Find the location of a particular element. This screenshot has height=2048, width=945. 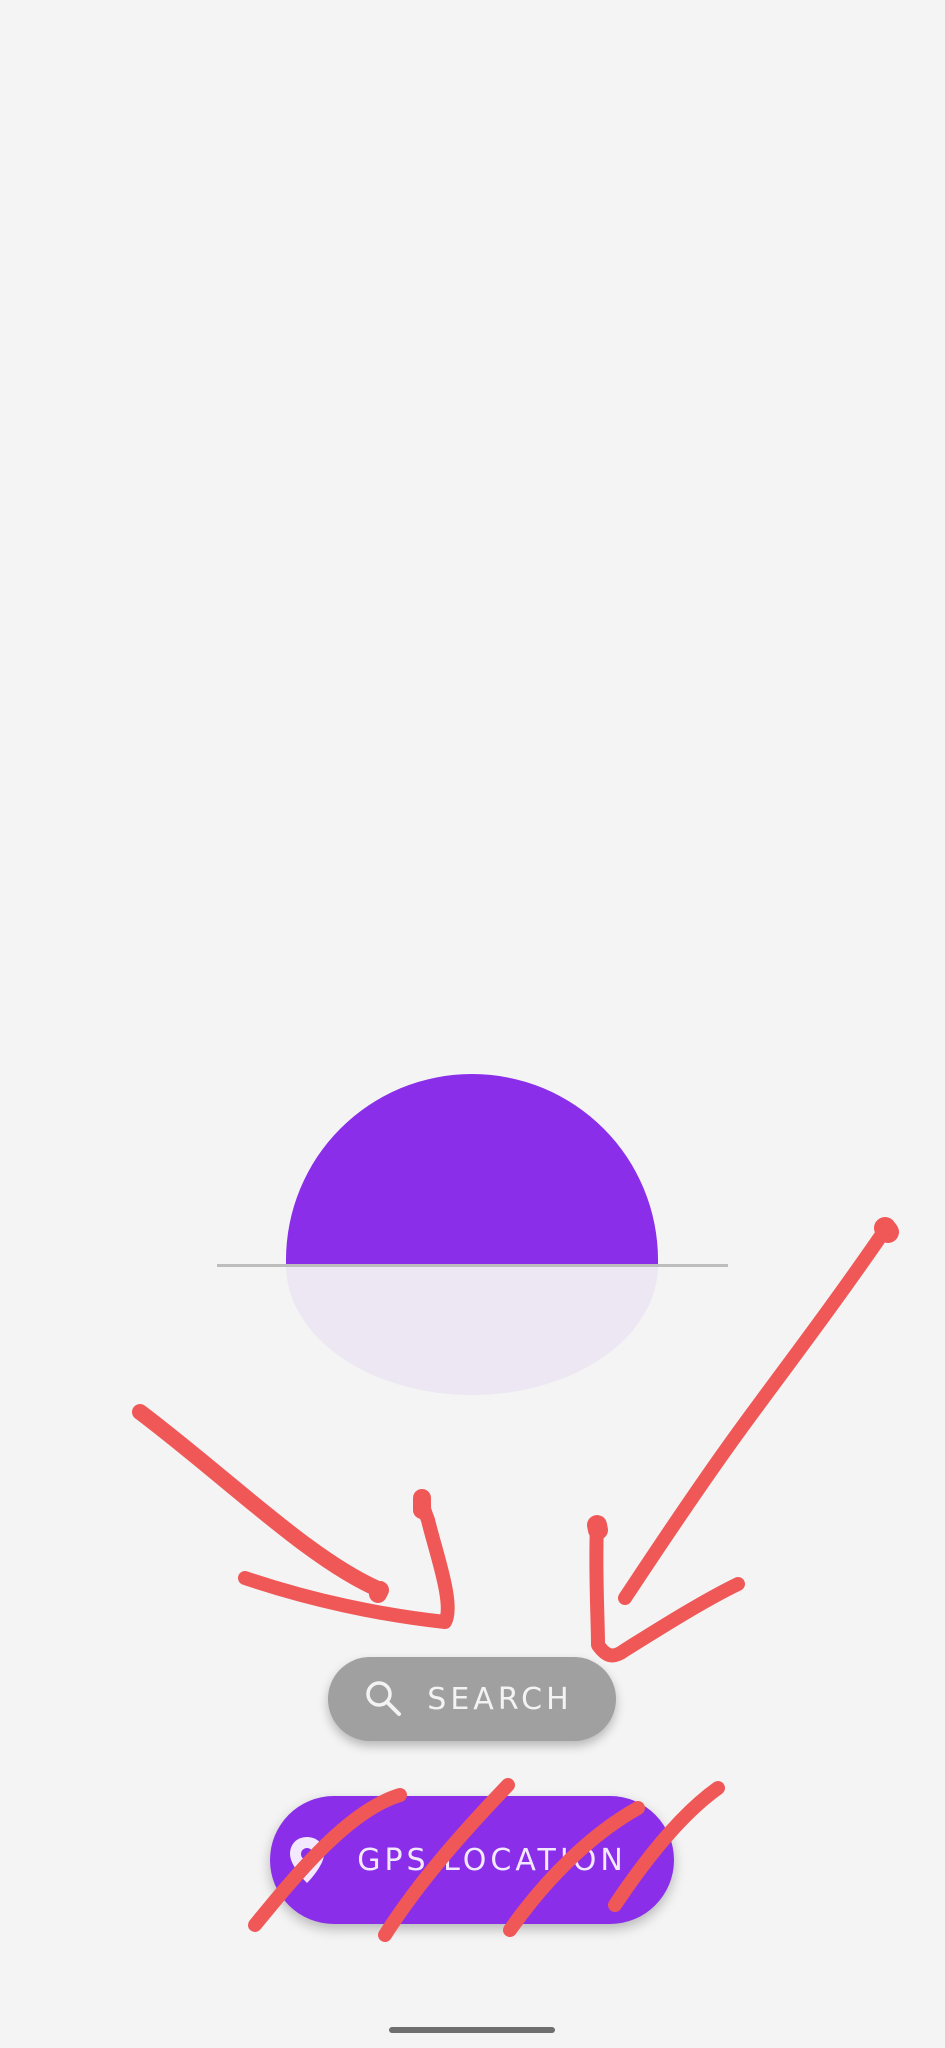

search-button: SEARCH is located at coordinates (472, 1699).